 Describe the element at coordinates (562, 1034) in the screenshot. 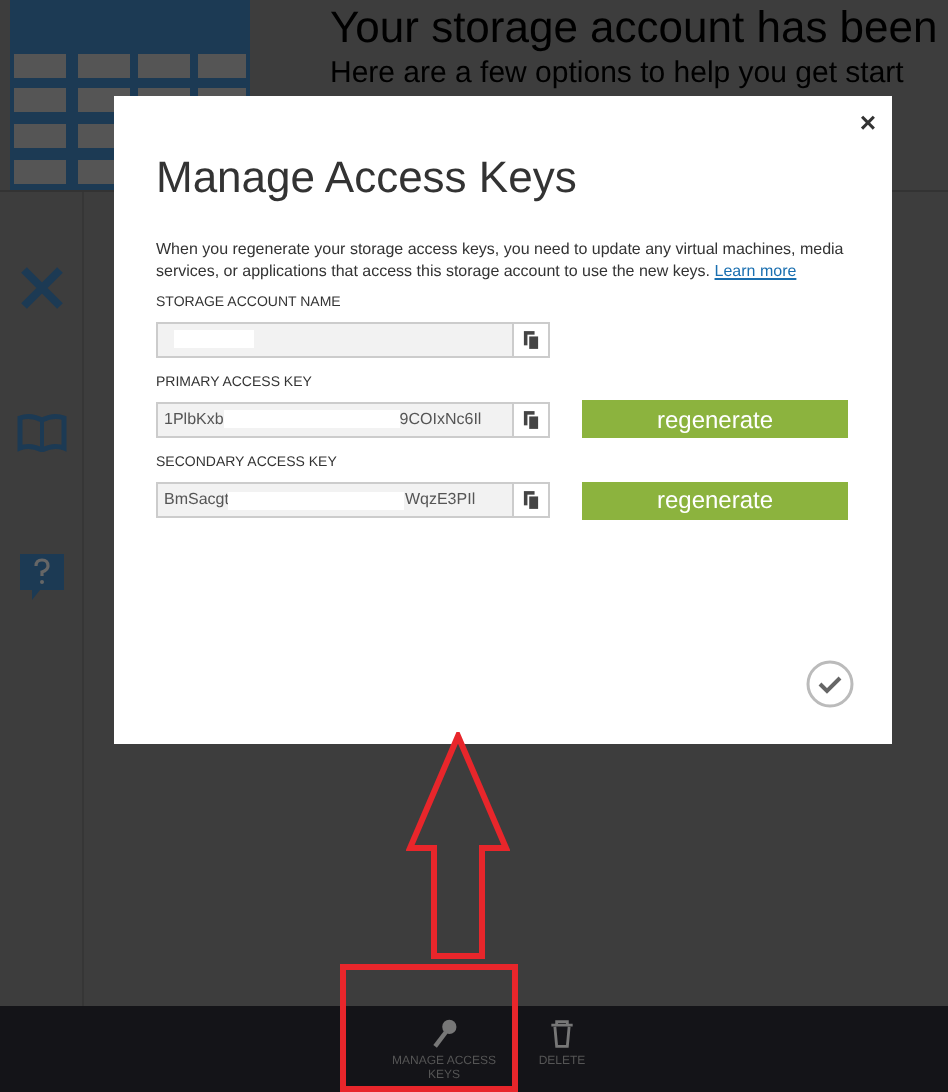

I see `trash-icon` at that location.